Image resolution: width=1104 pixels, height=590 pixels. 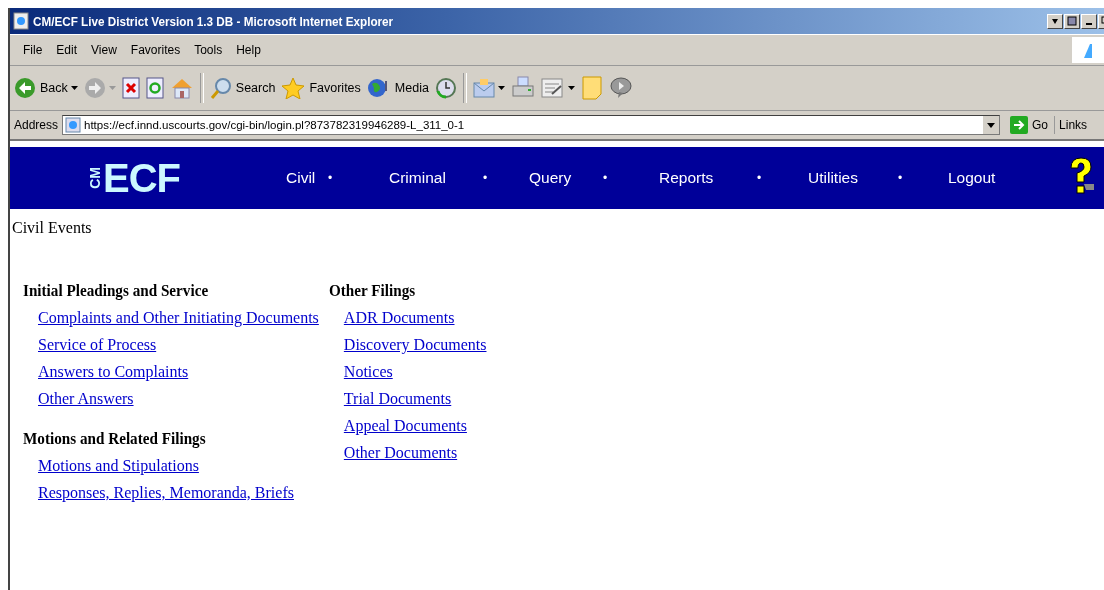 I want to click on event-link: Other Answers, so click(x=86, y=398).